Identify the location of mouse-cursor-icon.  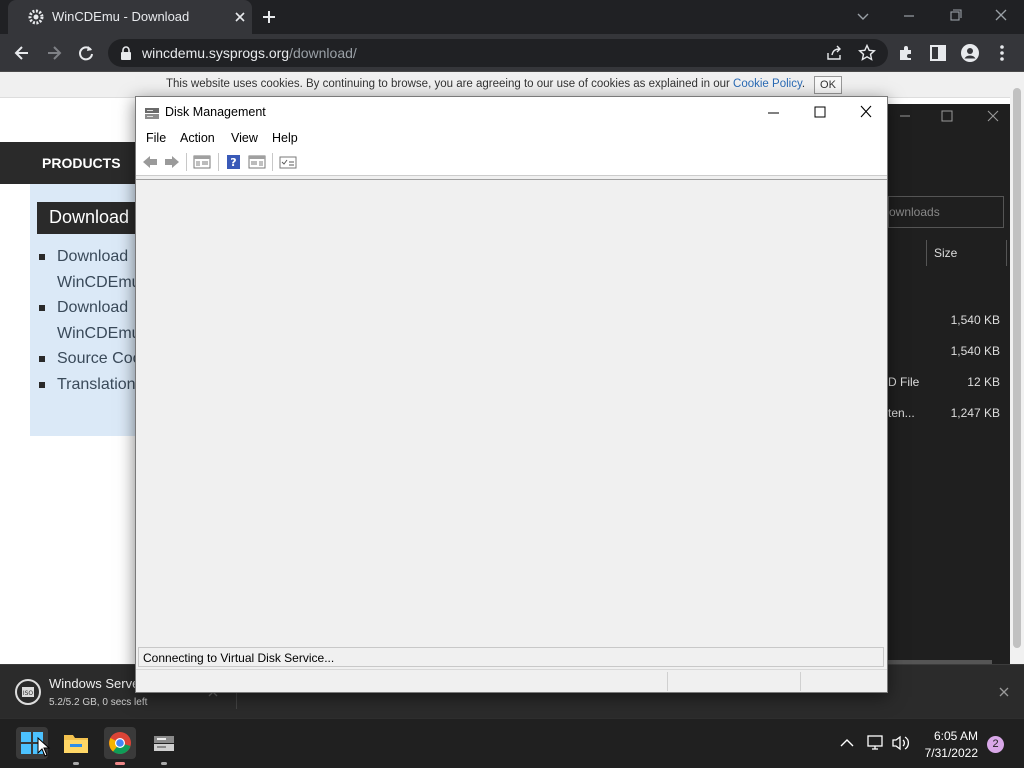
(44, 747).